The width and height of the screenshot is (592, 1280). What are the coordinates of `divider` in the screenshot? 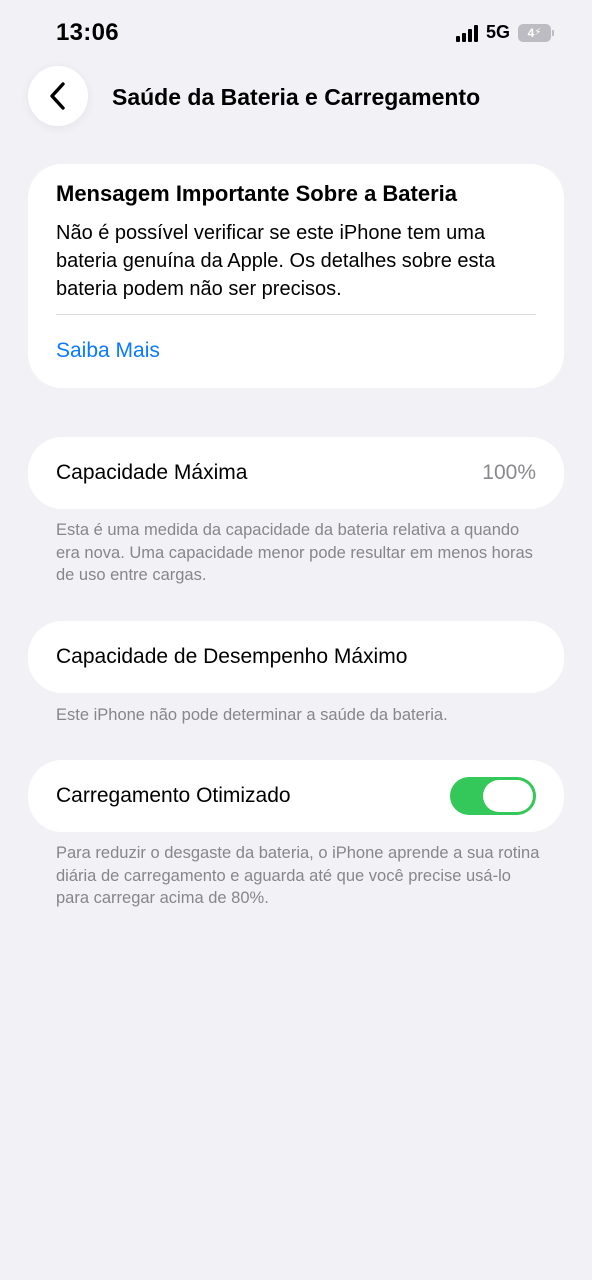 It's located at (296, 314).